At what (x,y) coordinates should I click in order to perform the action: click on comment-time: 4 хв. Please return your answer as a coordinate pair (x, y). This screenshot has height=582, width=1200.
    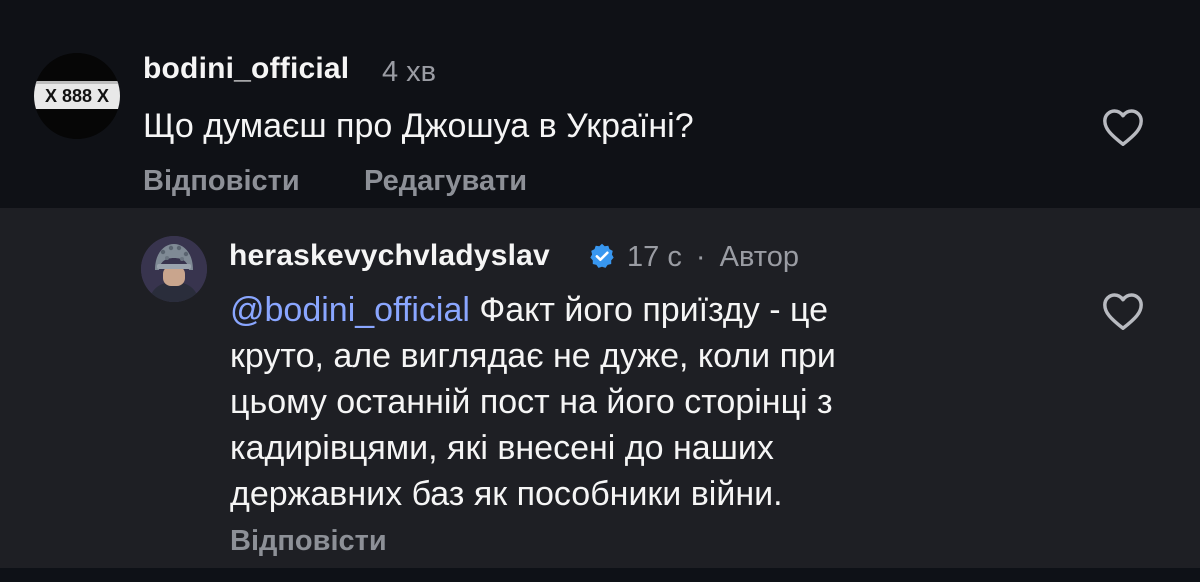
    Looking at the image, I should click on (409, 72).